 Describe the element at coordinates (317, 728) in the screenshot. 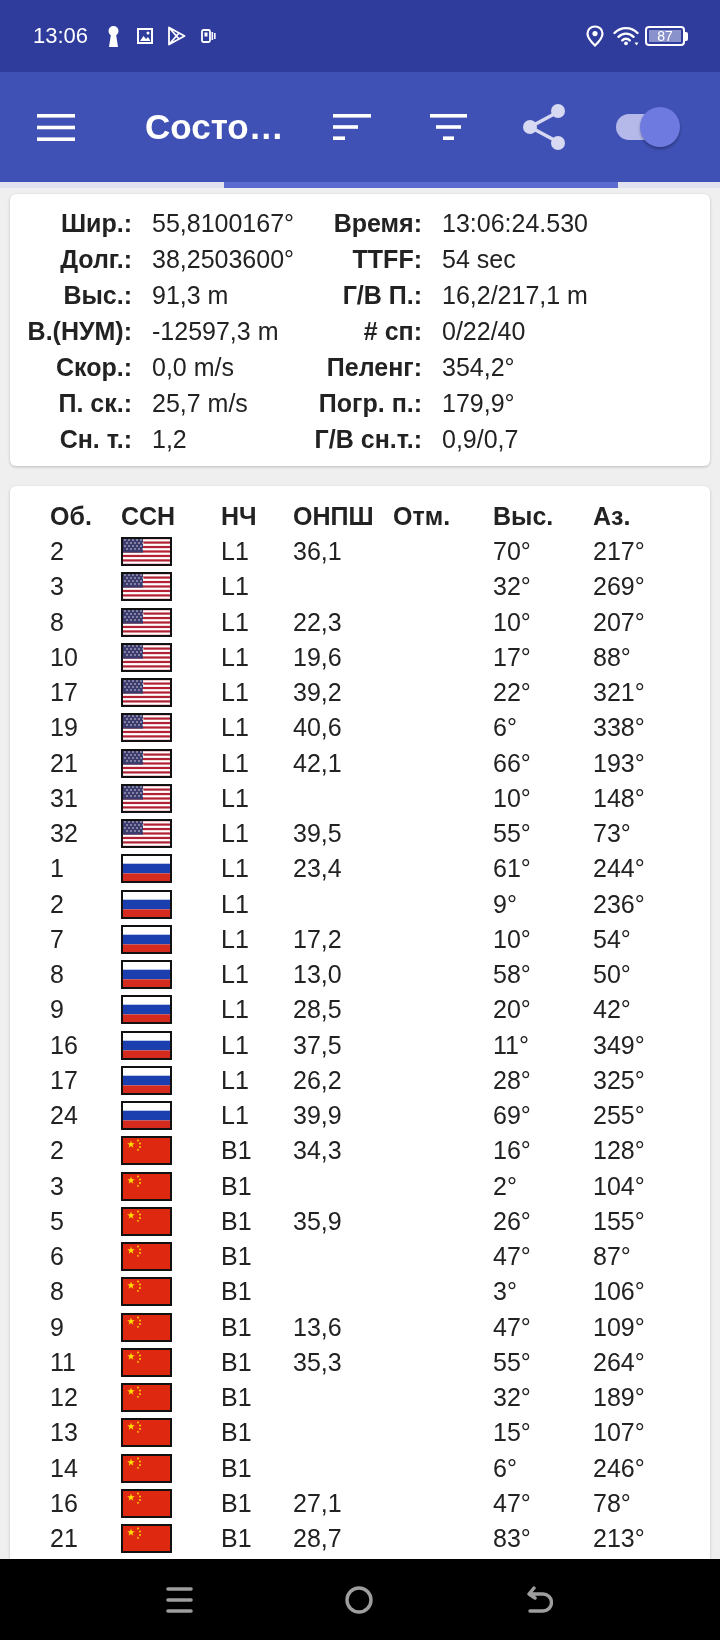

I see `table-cell: 40,6` at that location.